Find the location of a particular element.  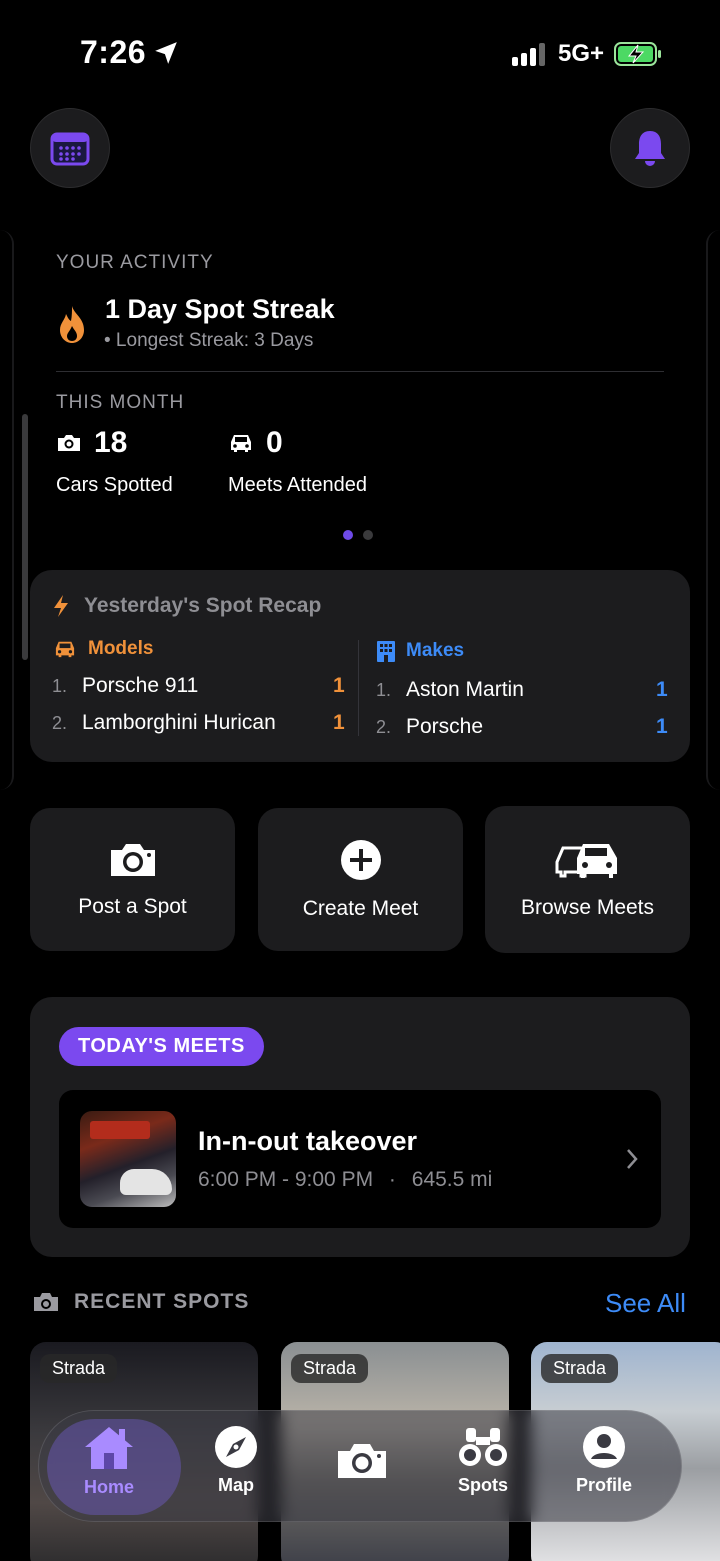

meet-distance: 645.5 mi is located at coordinates (452, 1179).